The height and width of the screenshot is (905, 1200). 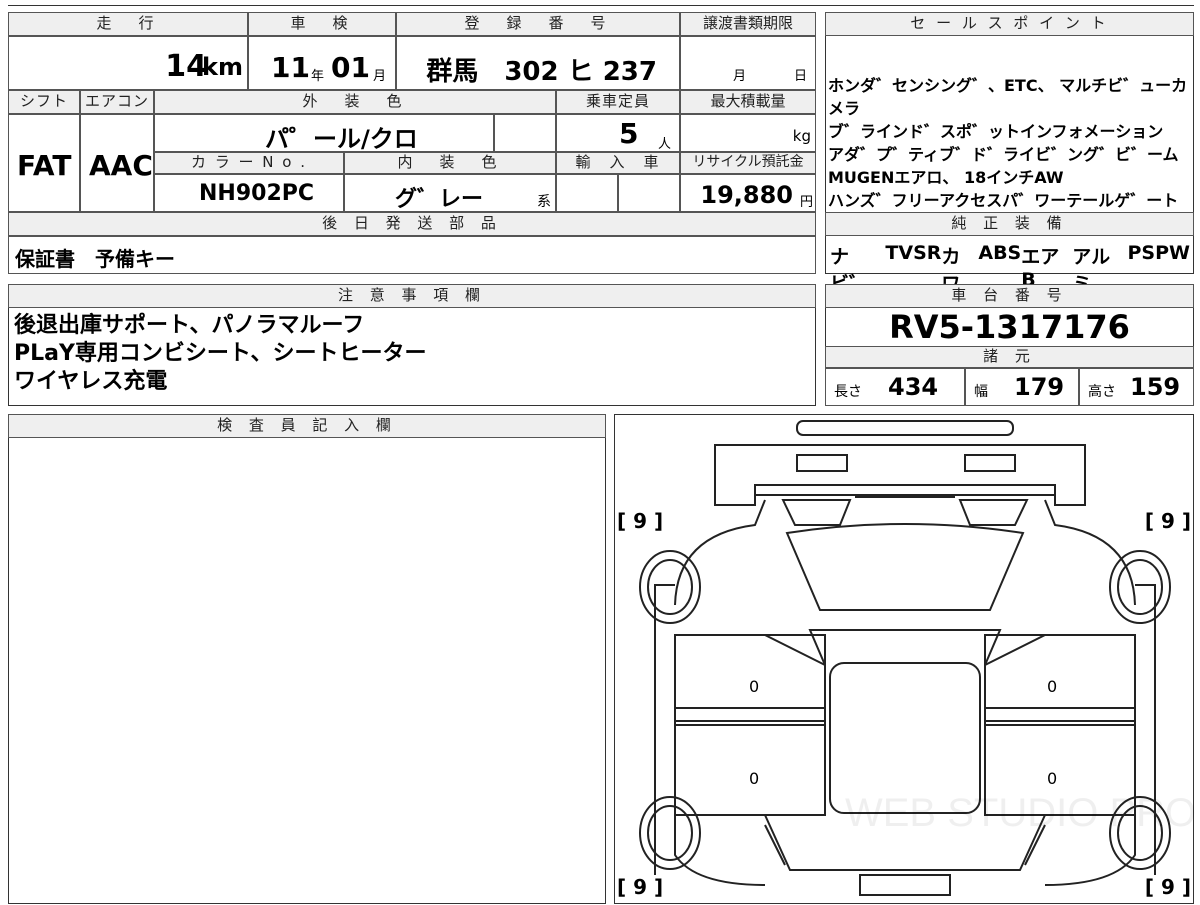 I want to click on aircon-header: エアコン, so click(x=117, y=102).